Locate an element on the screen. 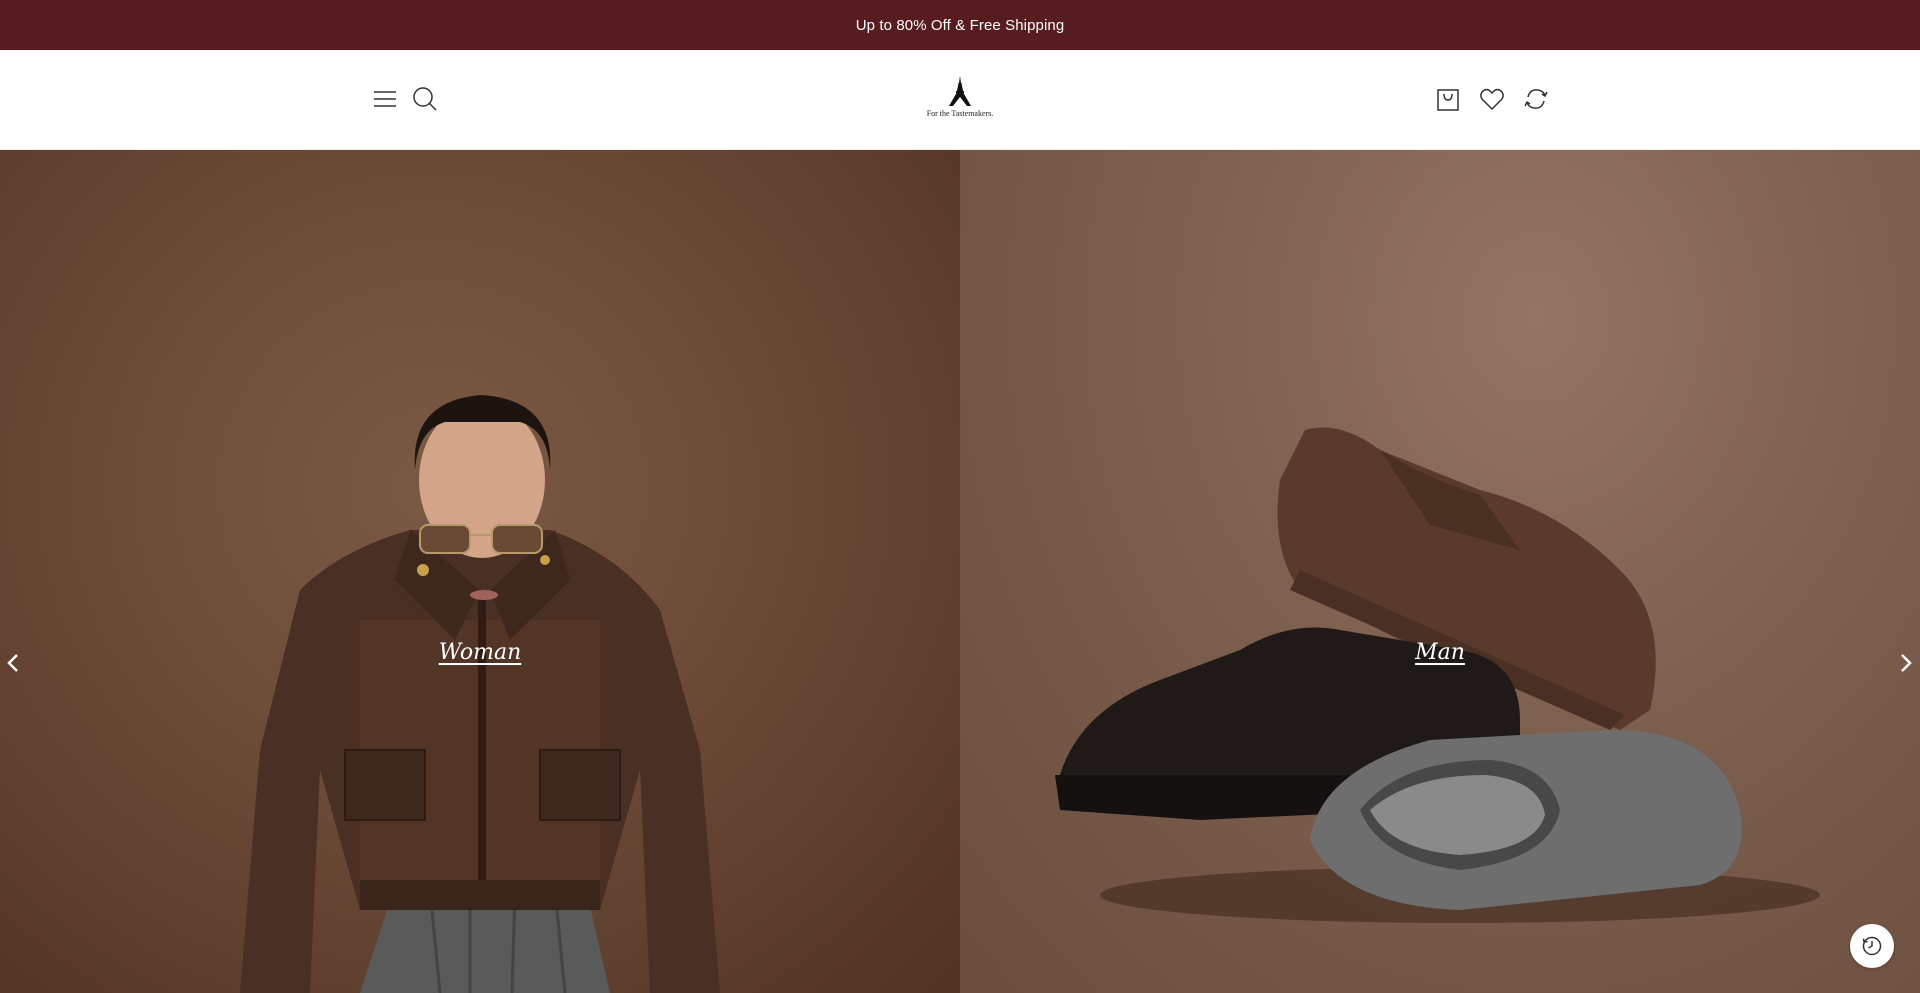 Image resolution: width=1920 pixels, height=993 pixels. clock-history-icon is located at coordinates (1872, 946).